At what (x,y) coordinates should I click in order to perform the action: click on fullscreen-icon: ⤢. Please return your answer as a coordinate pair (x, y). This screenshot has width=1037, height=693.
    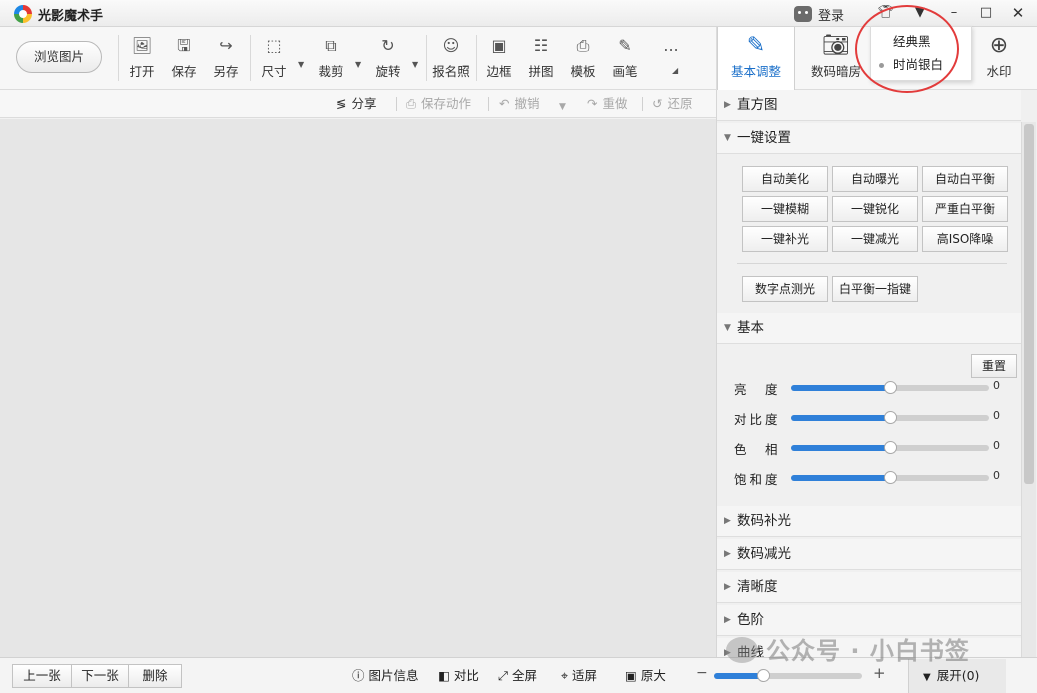
    Looking at the image, I should click on (503, 675).